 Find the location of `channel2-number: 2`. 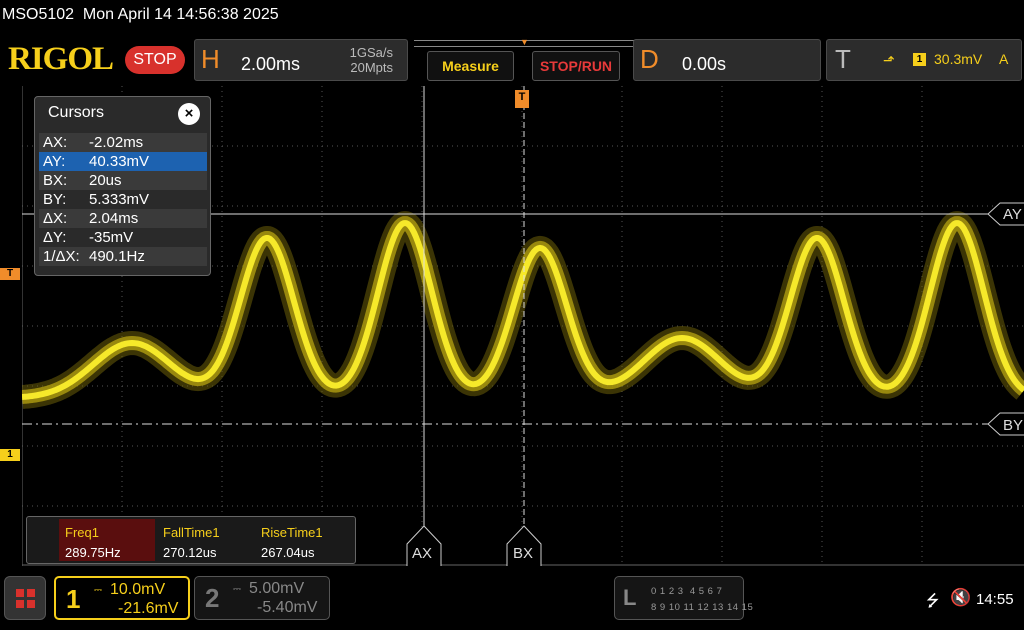

channel2-number: 2 is located at coordinates (212, 598).